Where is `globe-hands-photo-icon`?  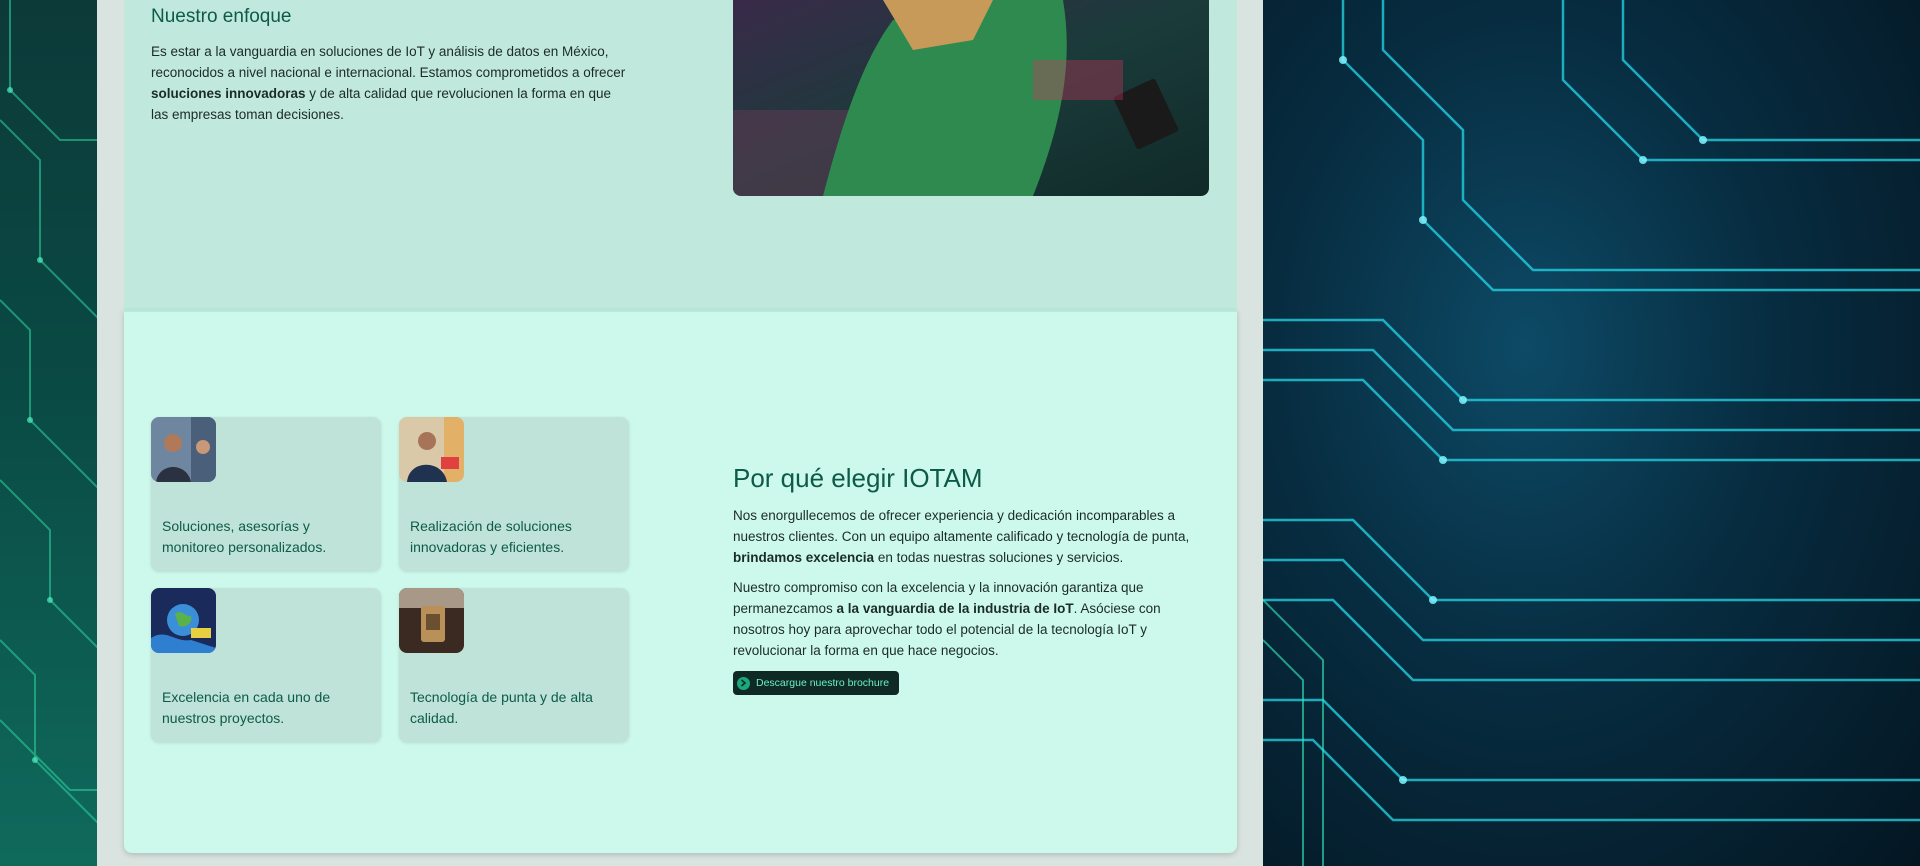
globe-hands-photo-icon is located at coordinates (183, 620).